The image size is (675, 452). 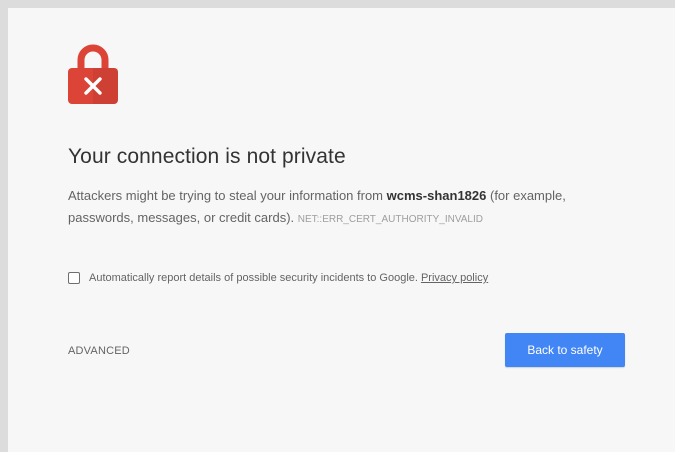 What do you see at coordinates (565, 350) in the screenshot?
I see `back-to-safety-button: Back to safety` at bounding box center [565, 350].